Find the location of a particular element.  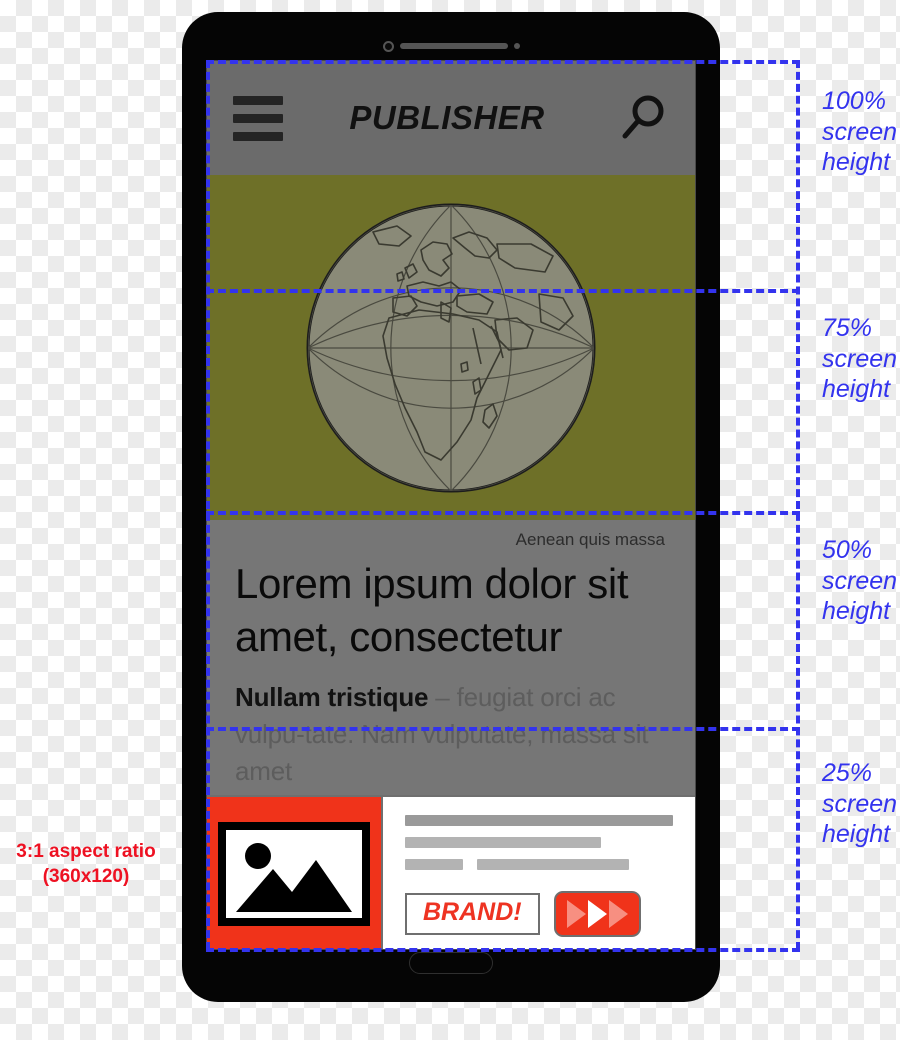

aspect-ratio-note-line2: (360x120) is located at coordinates (86, 876).